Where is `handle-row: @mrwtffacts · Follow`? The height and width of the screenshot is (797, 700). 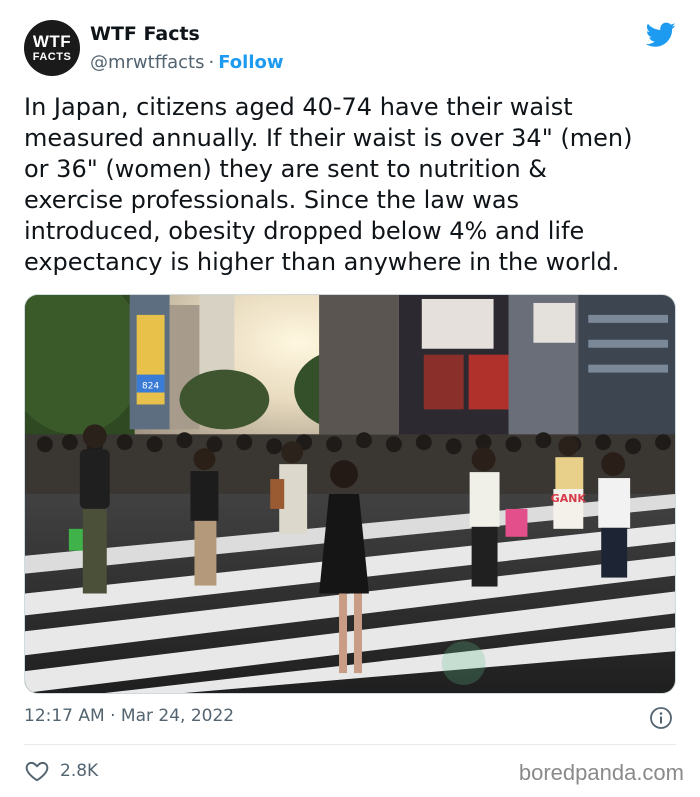
handle-row: @mrwtffacts · Follow is located at coordinates (187, 62).